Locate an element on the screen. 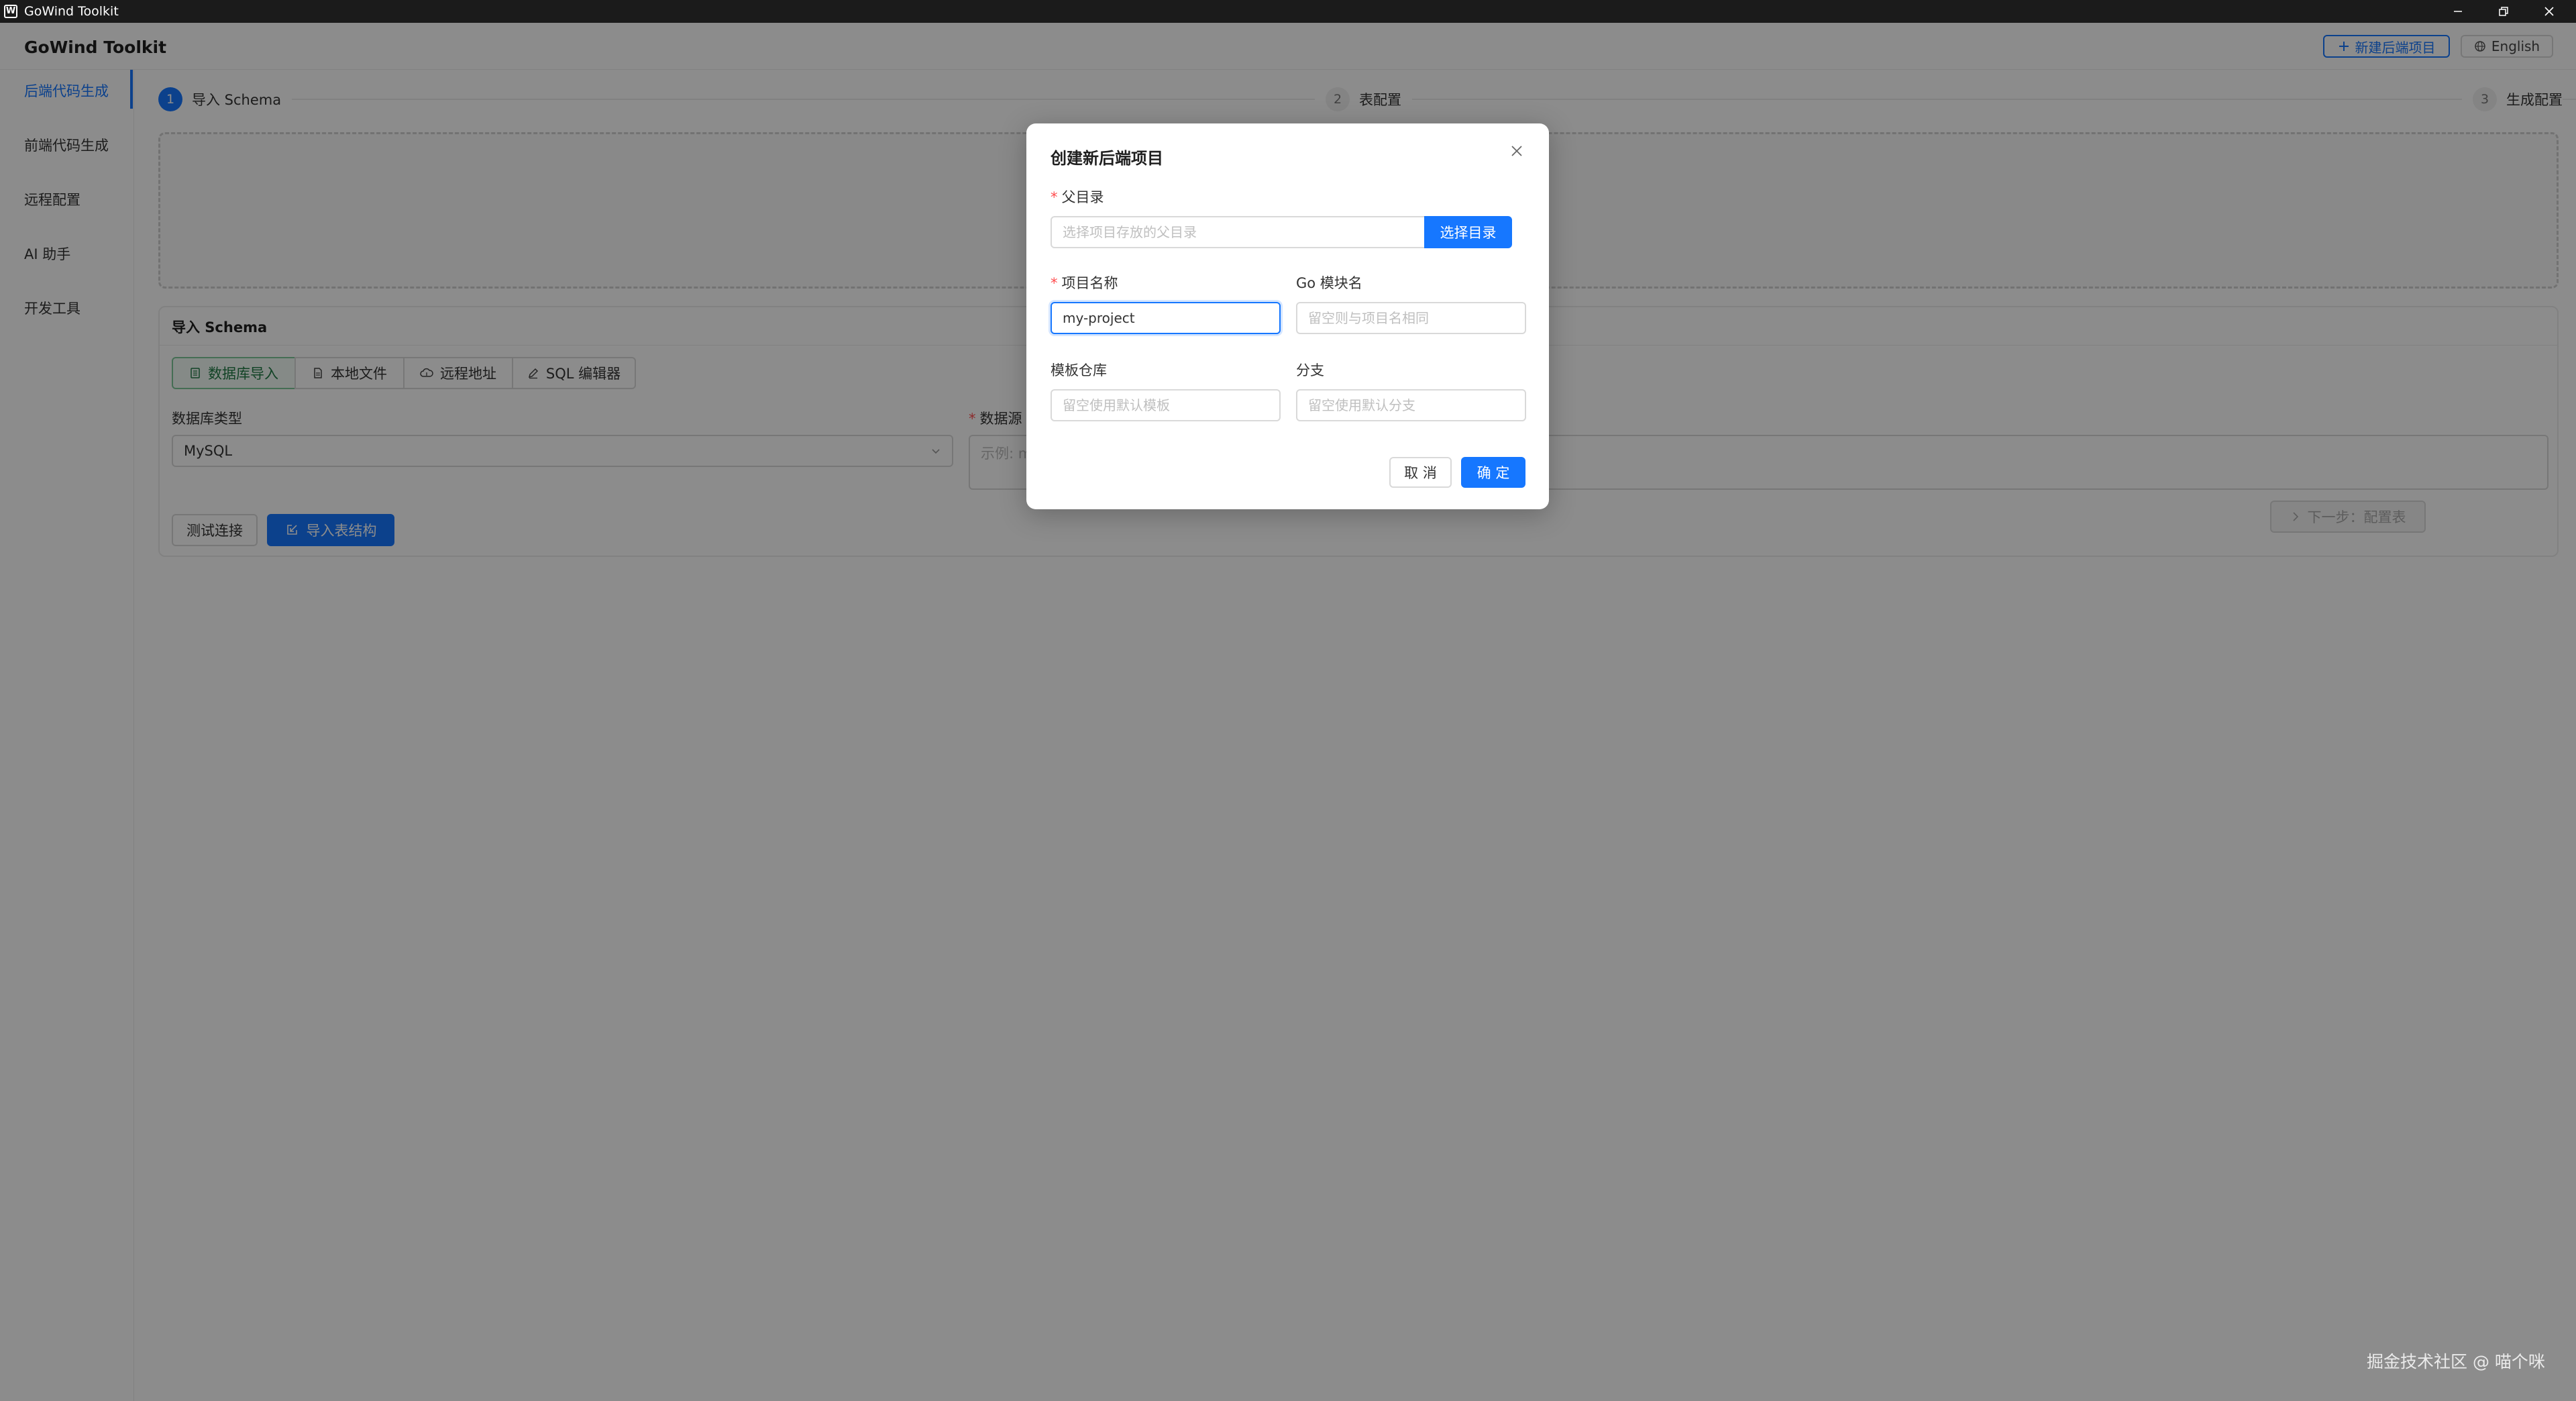 Image resolution: width=2576 pixels, height=1401 pixels. branch-placeholder: 留空使用默认分支 is located at coordinates (1361, 405).